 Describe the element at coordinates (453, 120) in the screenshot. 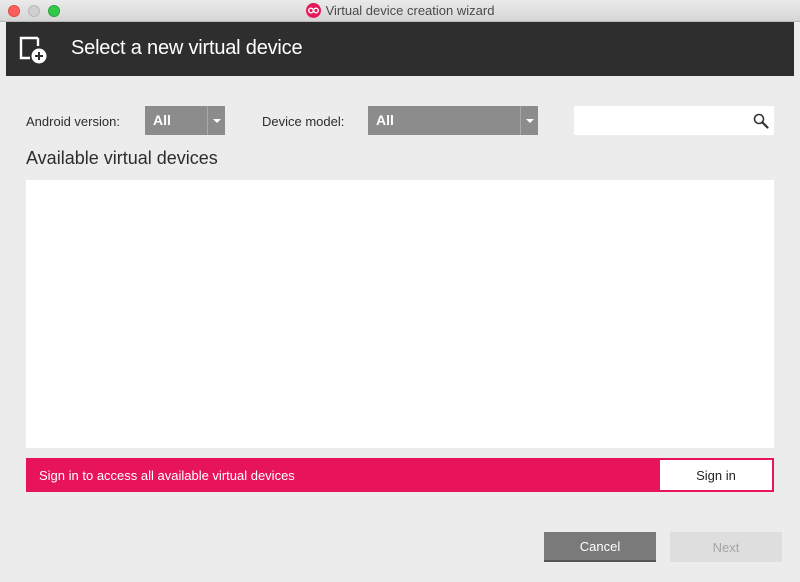

I see `device-model-select: All` at that location.